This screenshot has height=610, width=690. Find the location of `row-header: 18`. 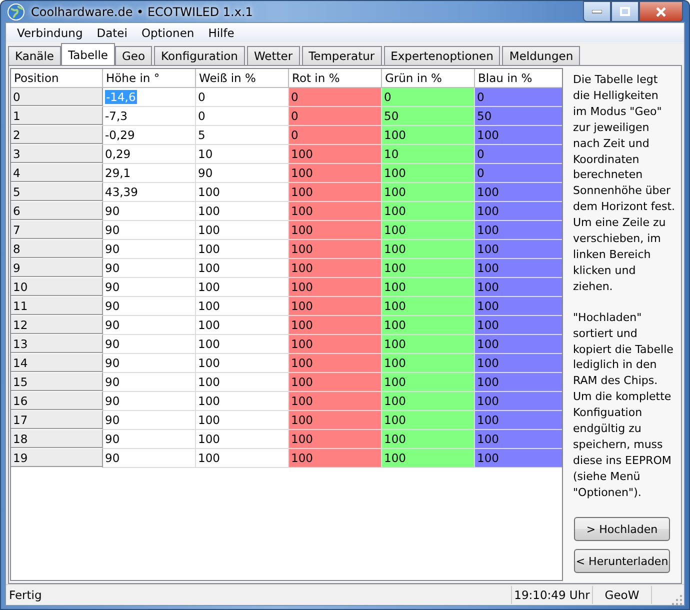

row-header: 18 is located at coordinates (57, 439).